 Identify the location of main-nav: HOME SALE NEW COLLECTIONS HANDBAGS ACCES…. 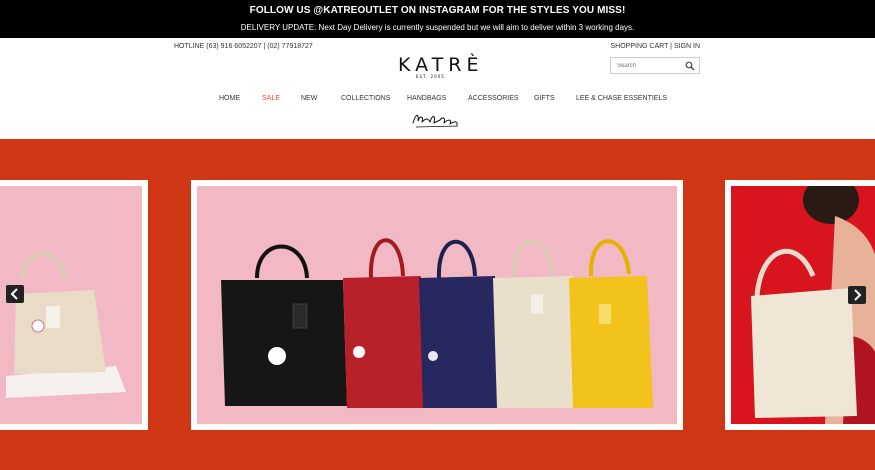
(437, 101).